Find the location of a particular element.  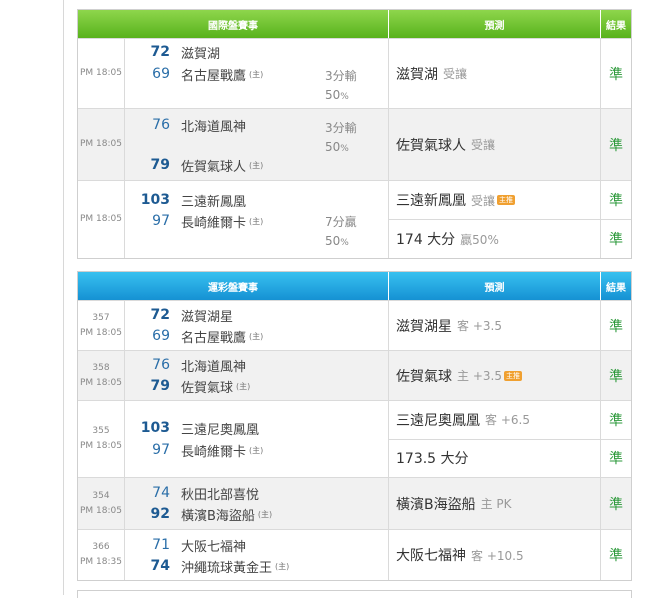

home-team: 69 名古屋戰鷹 (主) is located at coordinates (194, 336).